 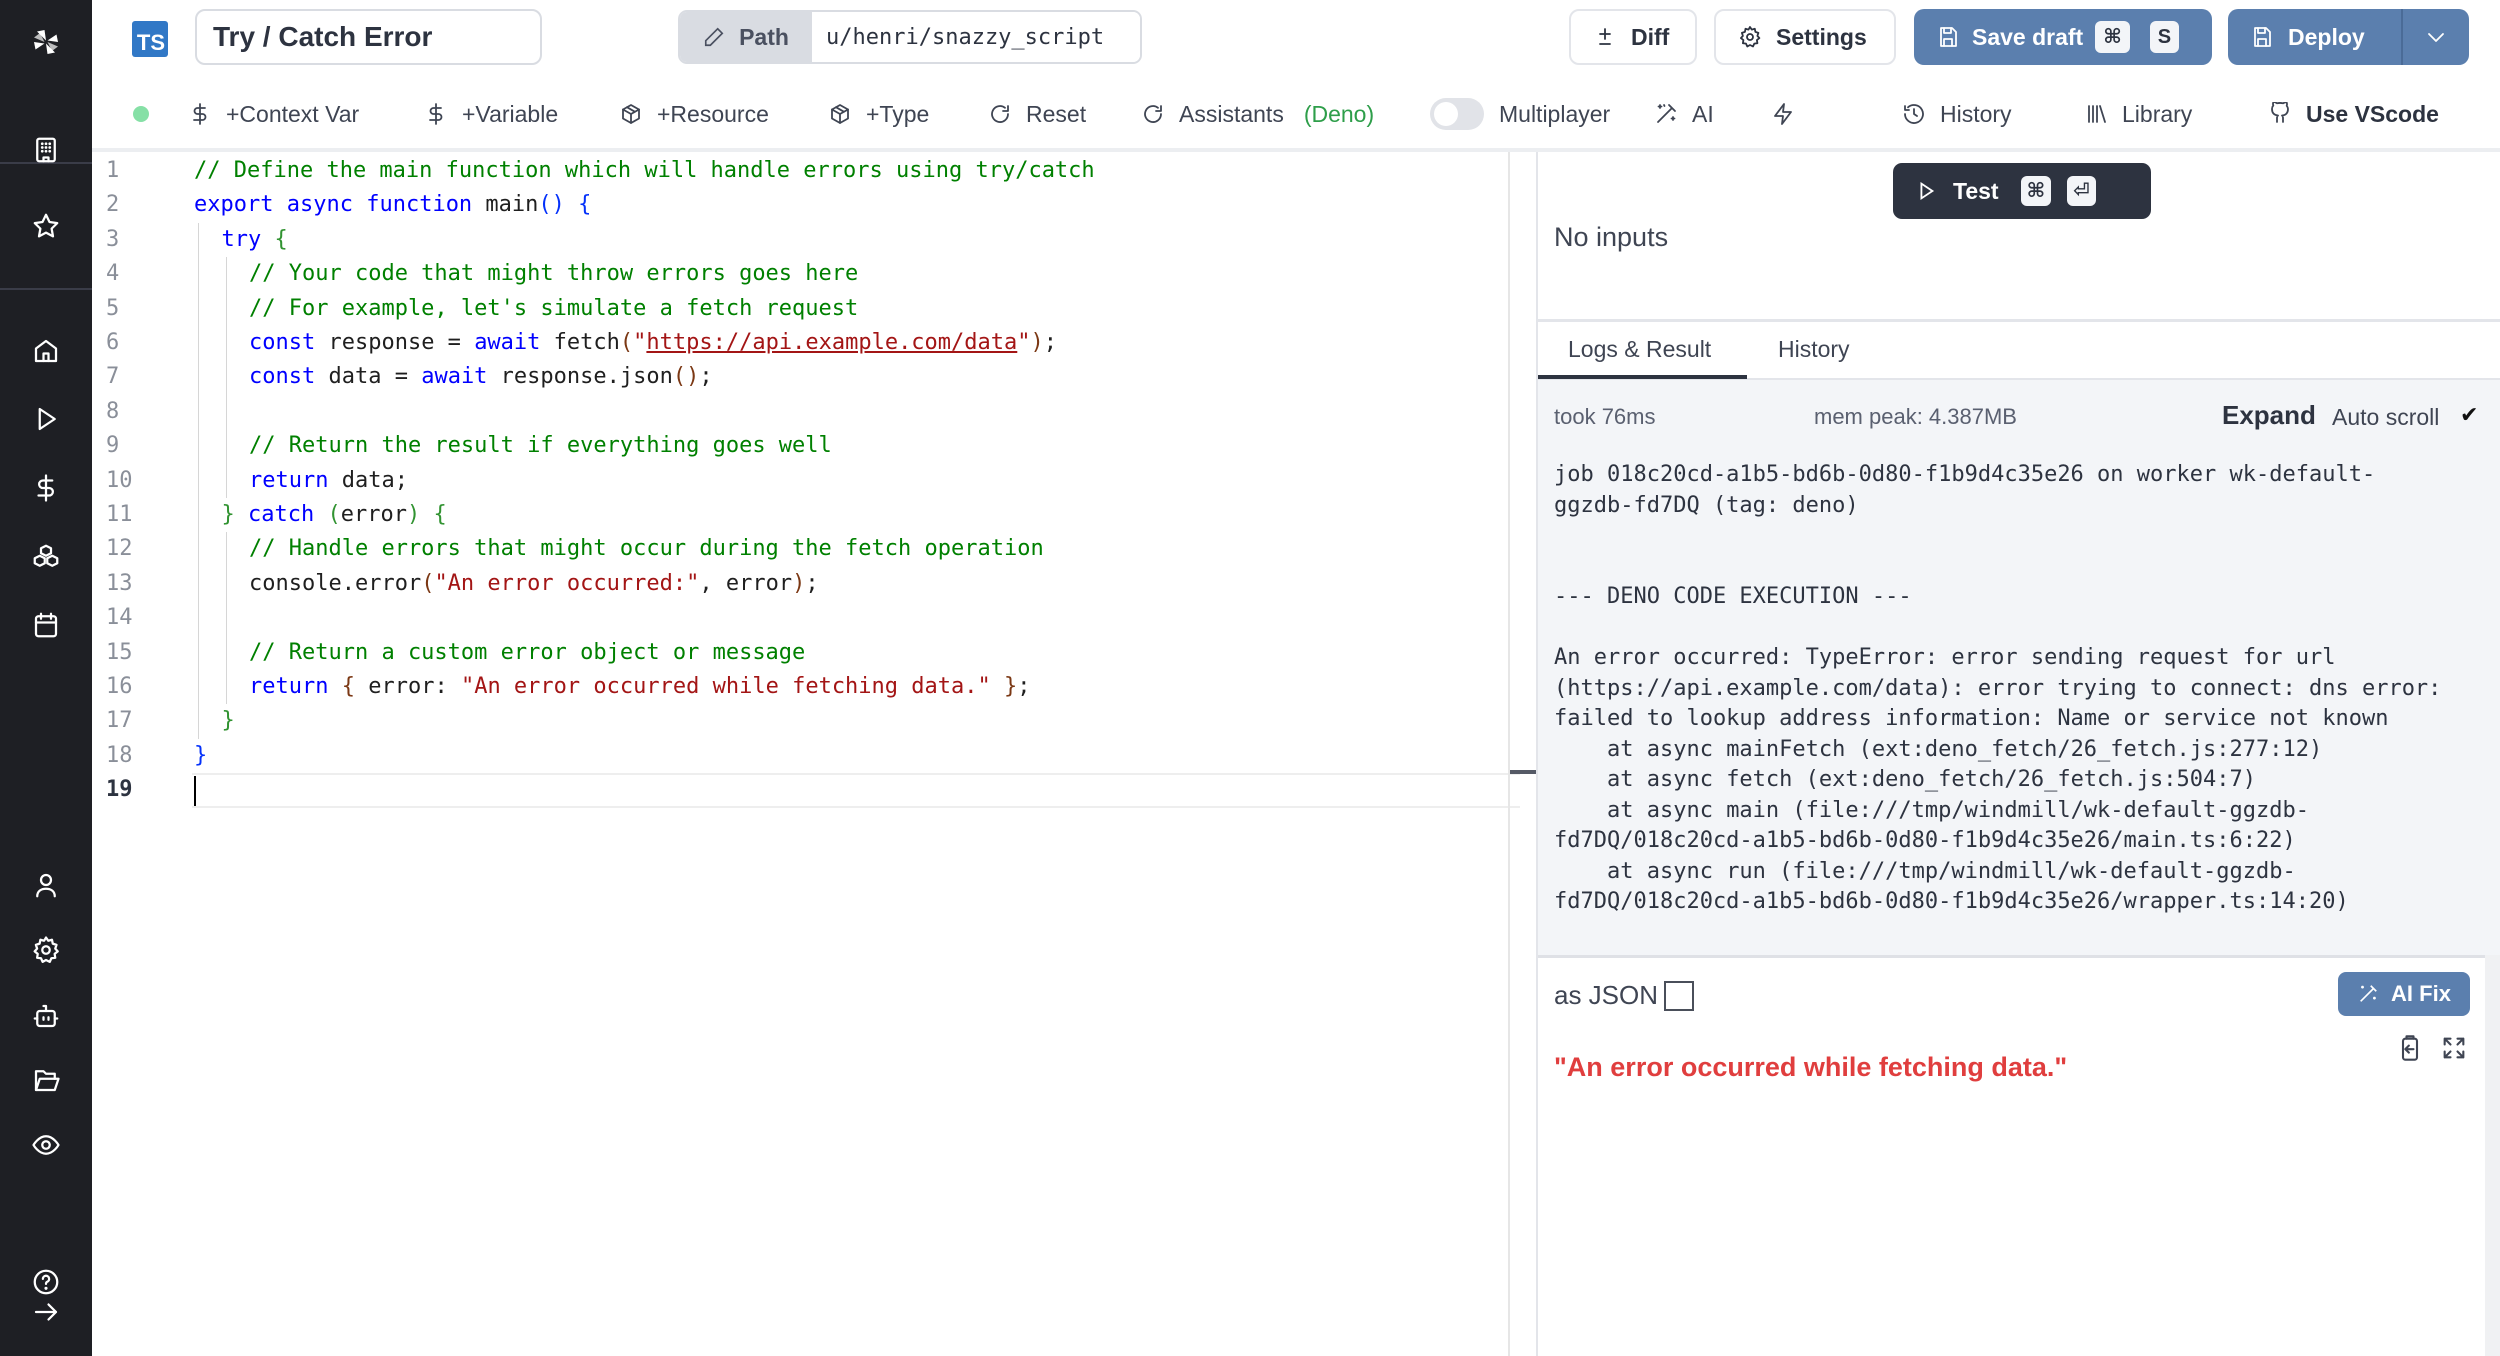 I want to click on deploy-dropdown-button, so click(x=2435, y=37).